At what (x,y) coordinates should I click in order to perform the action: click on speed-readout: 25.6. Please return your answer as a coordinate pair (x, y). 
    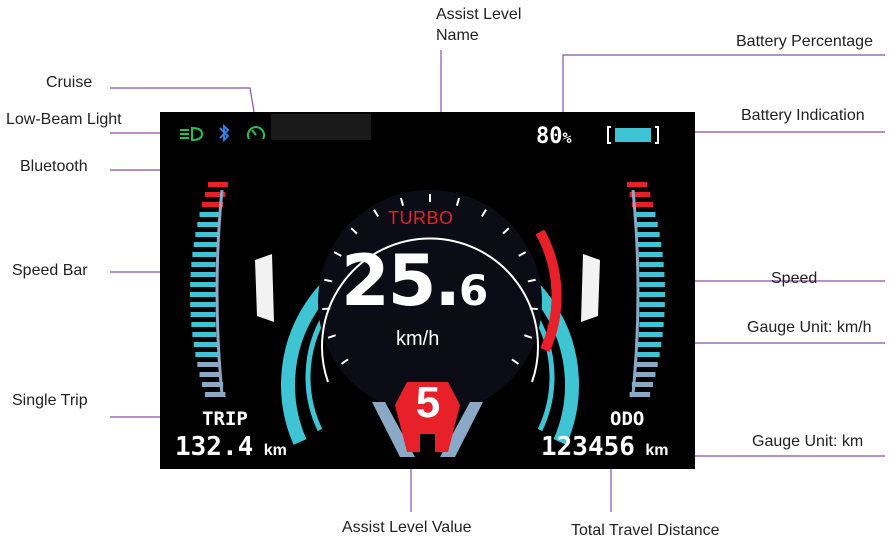
    Looking at the image, I should click on (414, 281).